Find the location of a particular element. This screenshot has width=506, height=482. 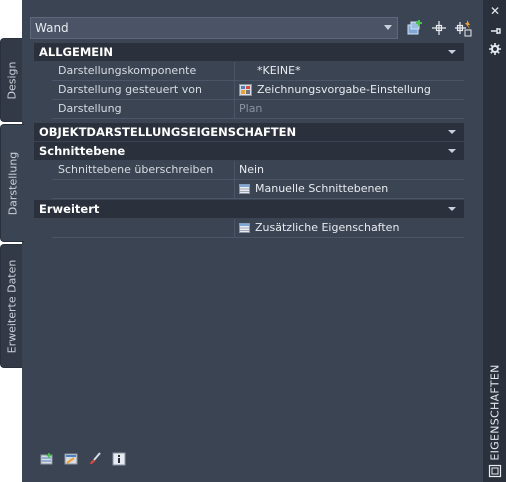

tab-design-label: Design is located at coordinates (12, 80).